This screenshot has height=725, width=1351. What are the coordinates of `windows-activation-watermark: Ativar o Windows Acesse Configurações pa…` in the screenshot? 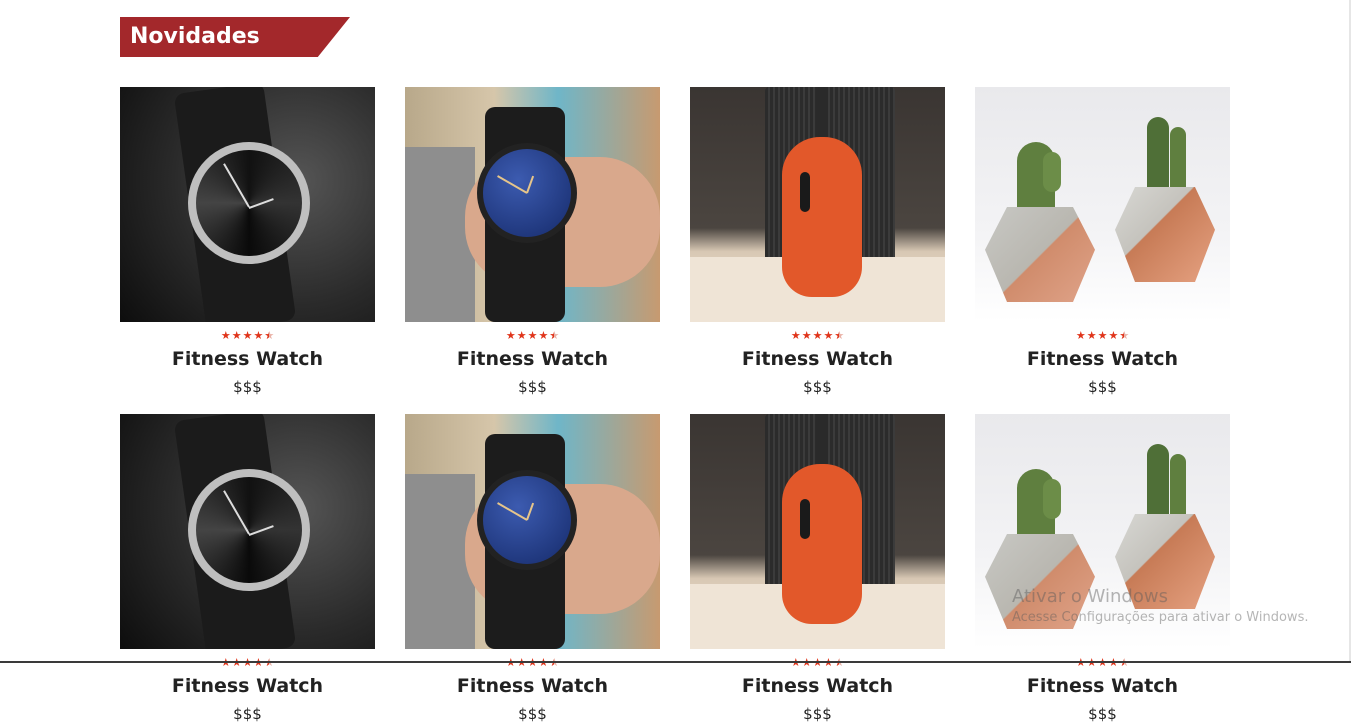 It's located at (1160, 607).